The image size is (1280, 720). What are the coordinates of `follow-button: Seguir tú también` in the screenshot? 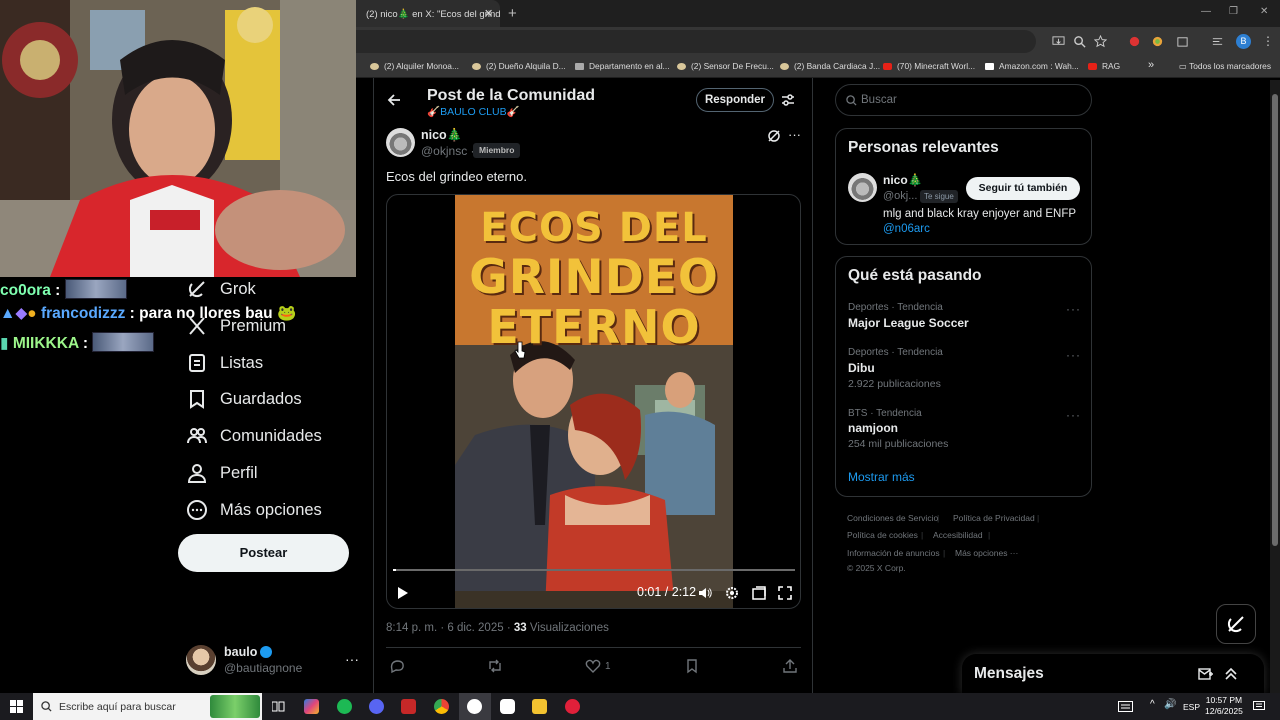 It's located at (1023, 188).